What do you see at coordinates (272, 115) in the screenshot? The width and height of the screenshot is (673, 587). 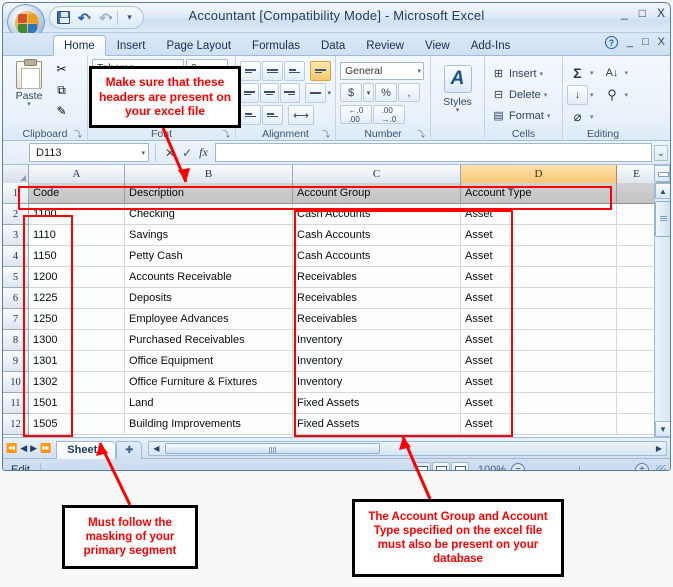 I see `increase-indent-button` at bounding box center [272, 115].